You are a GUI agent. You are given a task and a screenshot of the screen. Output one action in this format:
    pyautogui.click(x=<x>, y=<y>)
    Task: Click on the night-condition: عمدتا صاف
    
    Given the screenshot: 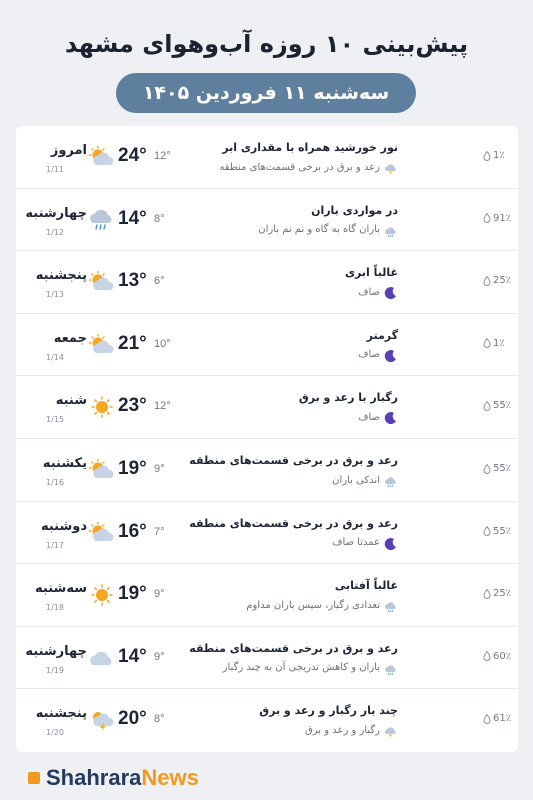 What is the action you would take?
    pyautogui.click(x=356, y=543)
    